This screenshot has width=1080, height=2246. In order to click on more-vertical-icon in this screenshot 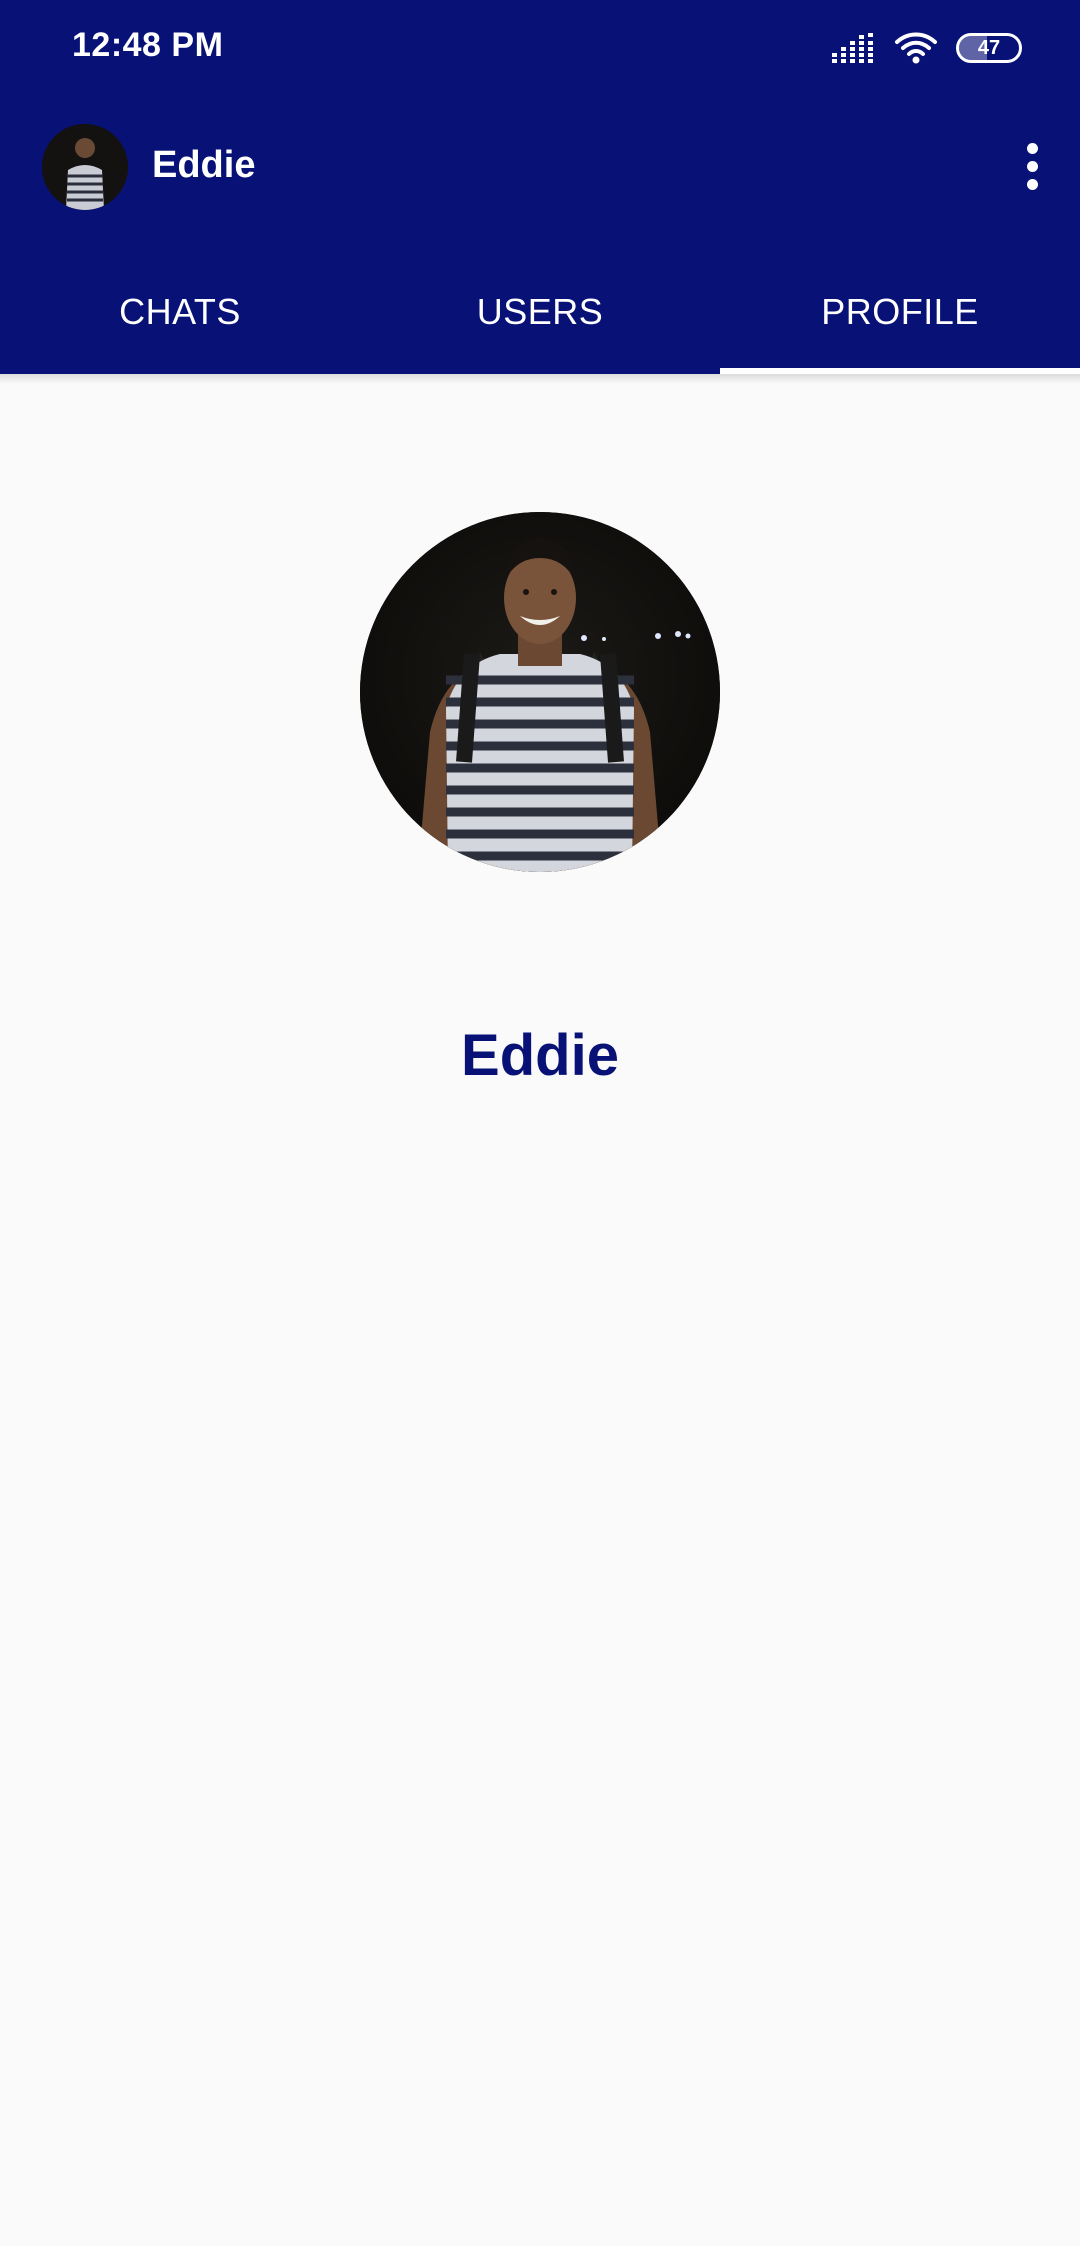, I will do `click(1032, 166)`.